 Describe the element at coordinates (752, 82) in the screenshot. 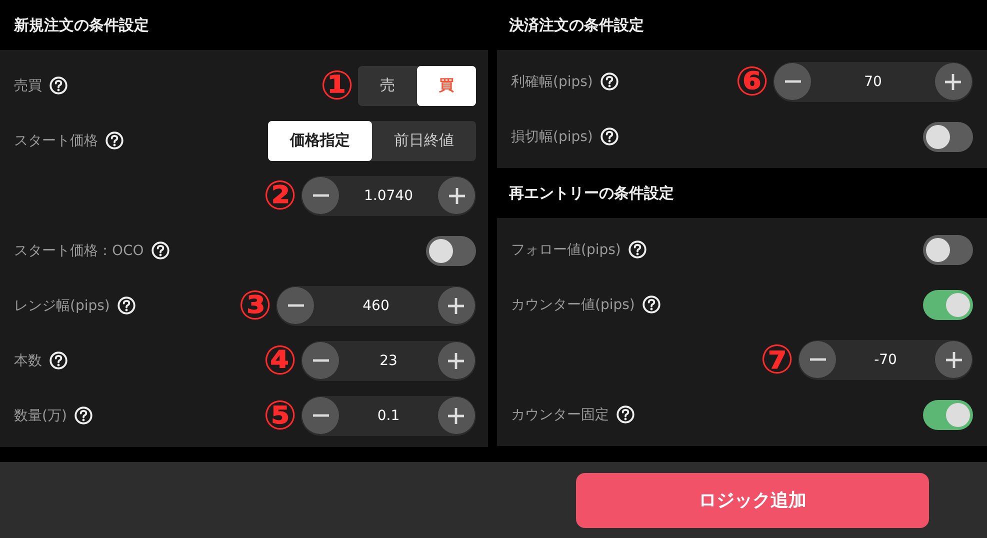

I see `annotation-number: ⑥` at that location.